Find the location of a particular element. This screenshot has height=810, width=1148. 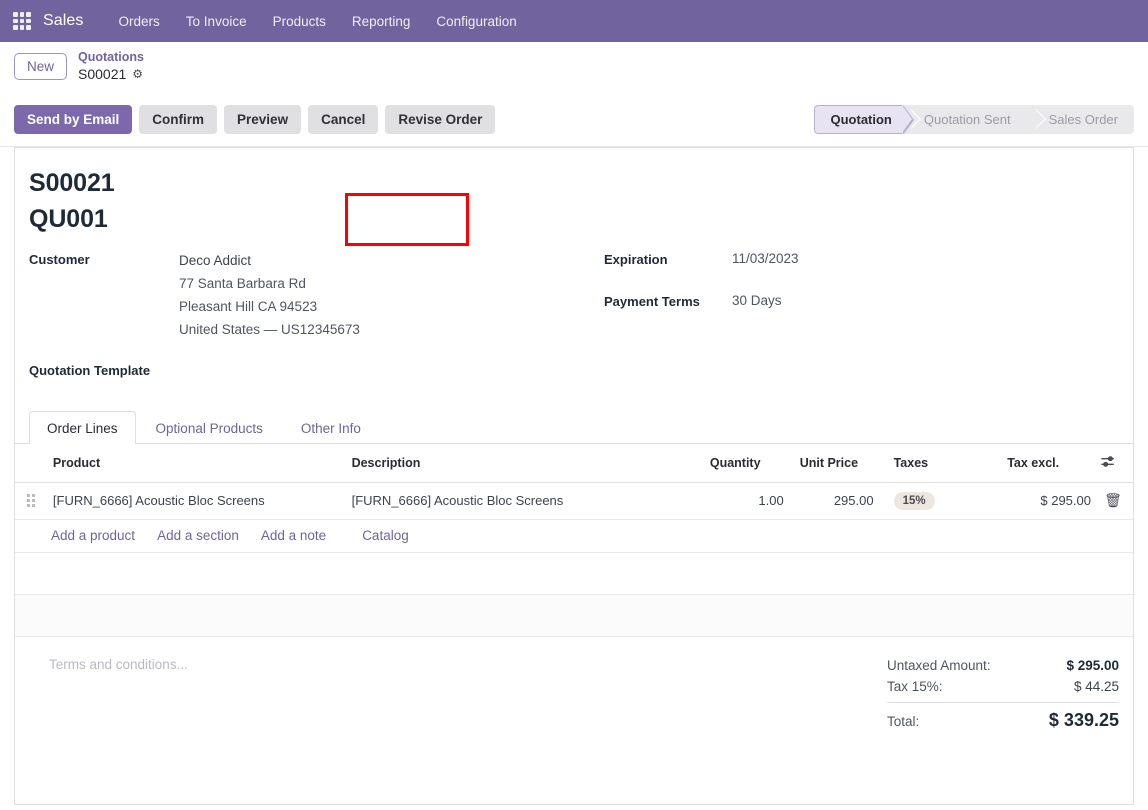

trash-icon: 🗑 is located at coordinates (1113, 500).